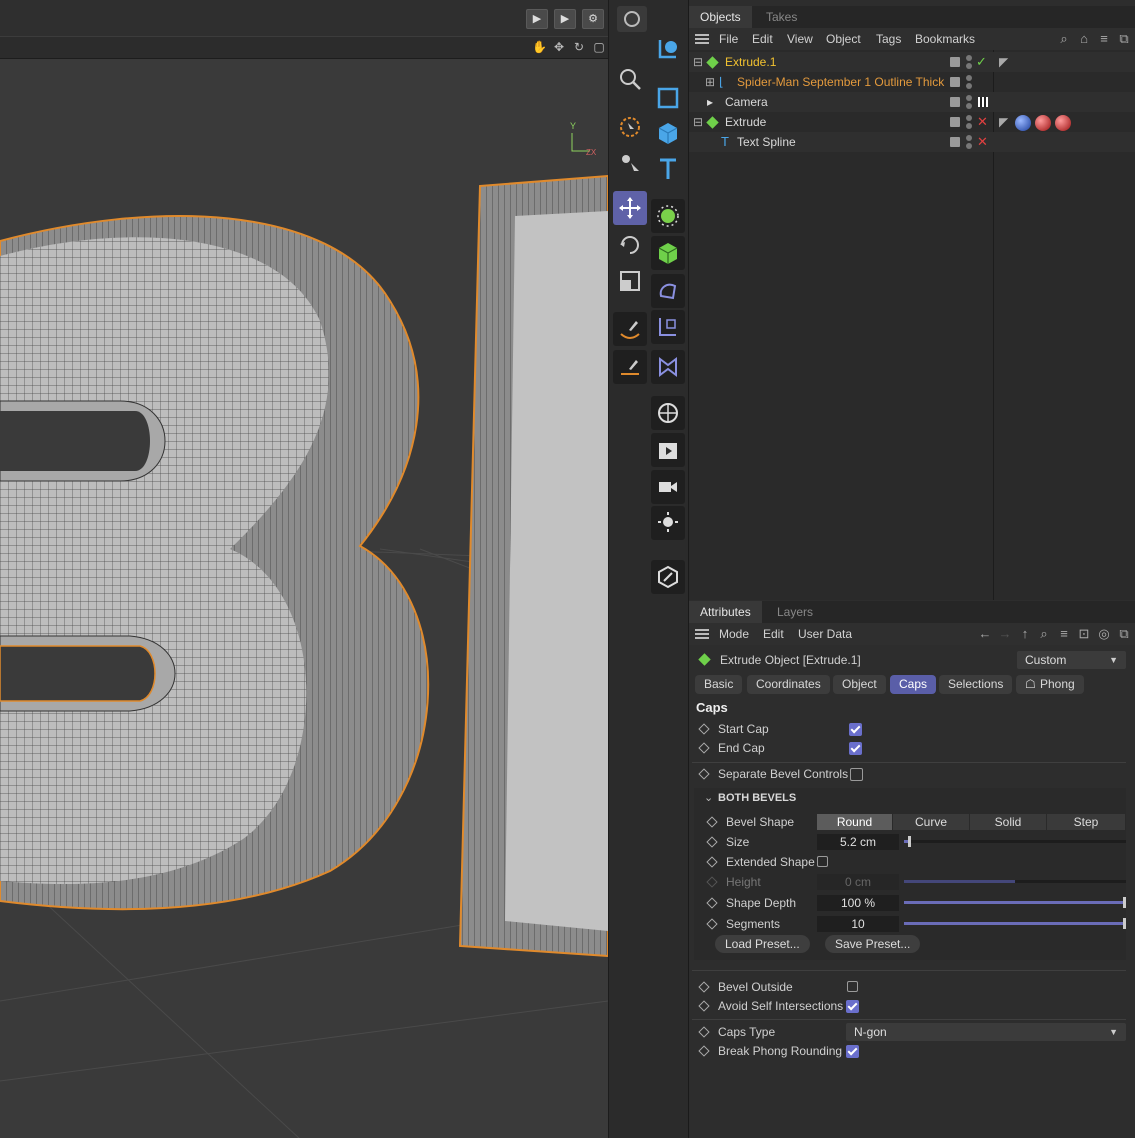 The width and height of the screenshot is (1135, 1138). I want to click on volume-icon, so click(668, 367).